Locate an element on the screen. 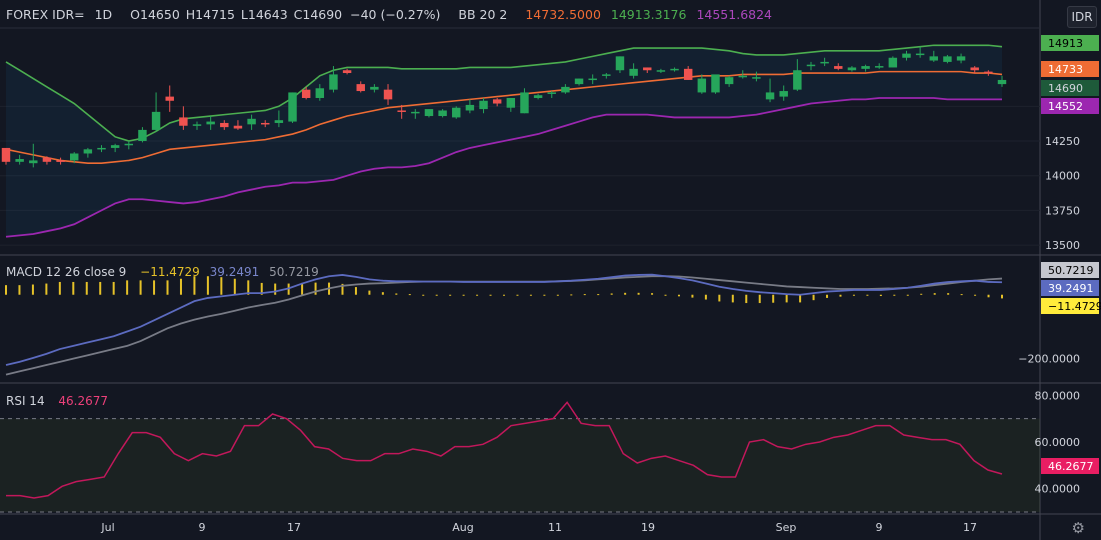 The height and width of the screenshot is (540, 1101). time-tick-label: 9 is located at coordinates (202, 527).